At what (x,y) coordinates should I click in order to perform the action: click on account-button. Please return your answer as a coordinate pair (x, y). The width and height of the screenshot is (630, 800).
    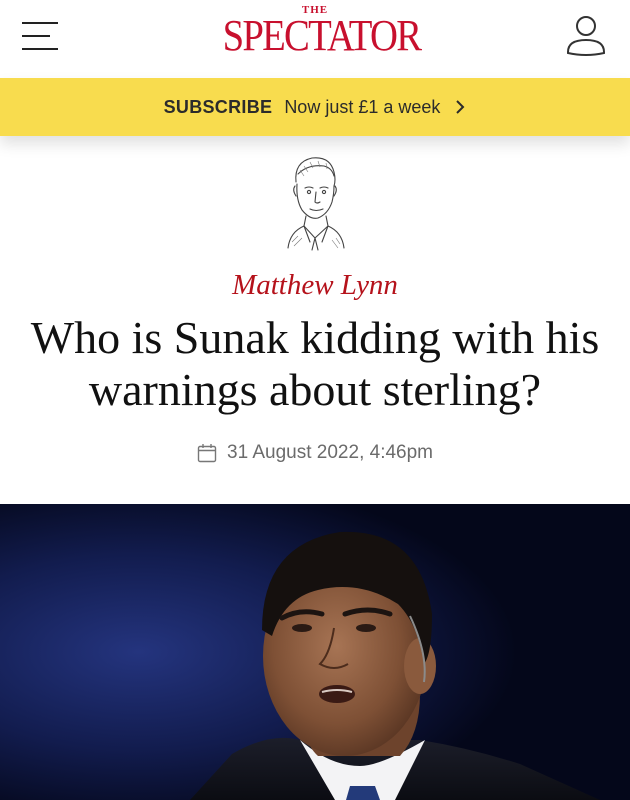
    Looking at the image, I should click on (586, 35).